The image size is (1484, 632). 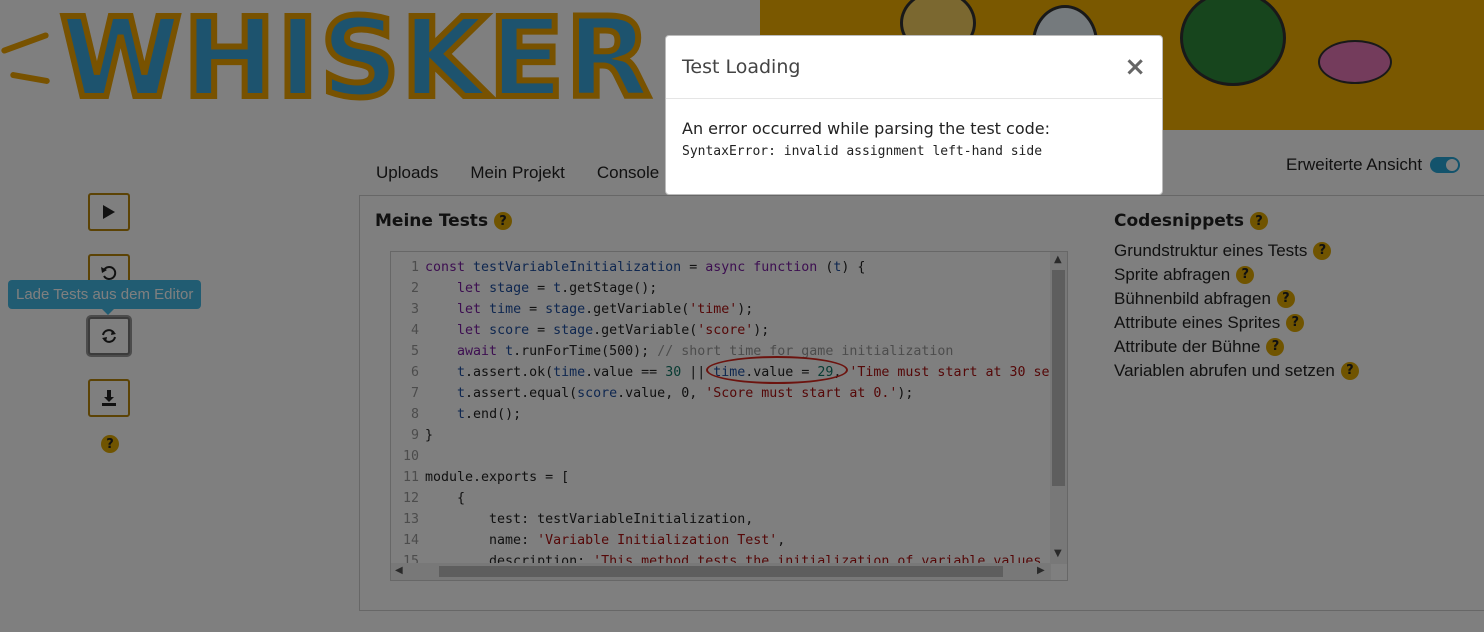 What do you see at coordinates (1135, 67) in the screenshot?
I see `close-icon: ×` at bounding box center [1135, 67].